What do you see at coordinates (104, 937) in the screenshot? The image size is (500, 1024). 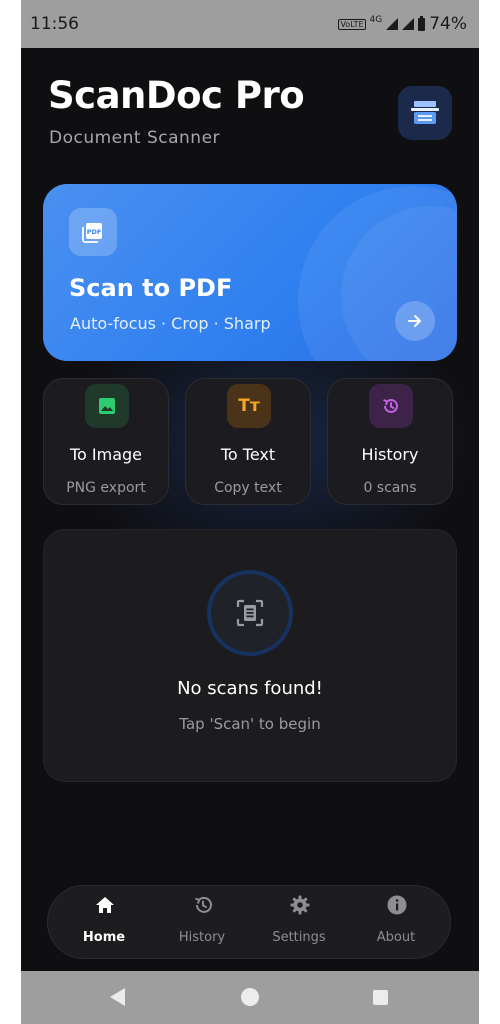 I see `nav-label: Home` at bounding box center [104, 937].